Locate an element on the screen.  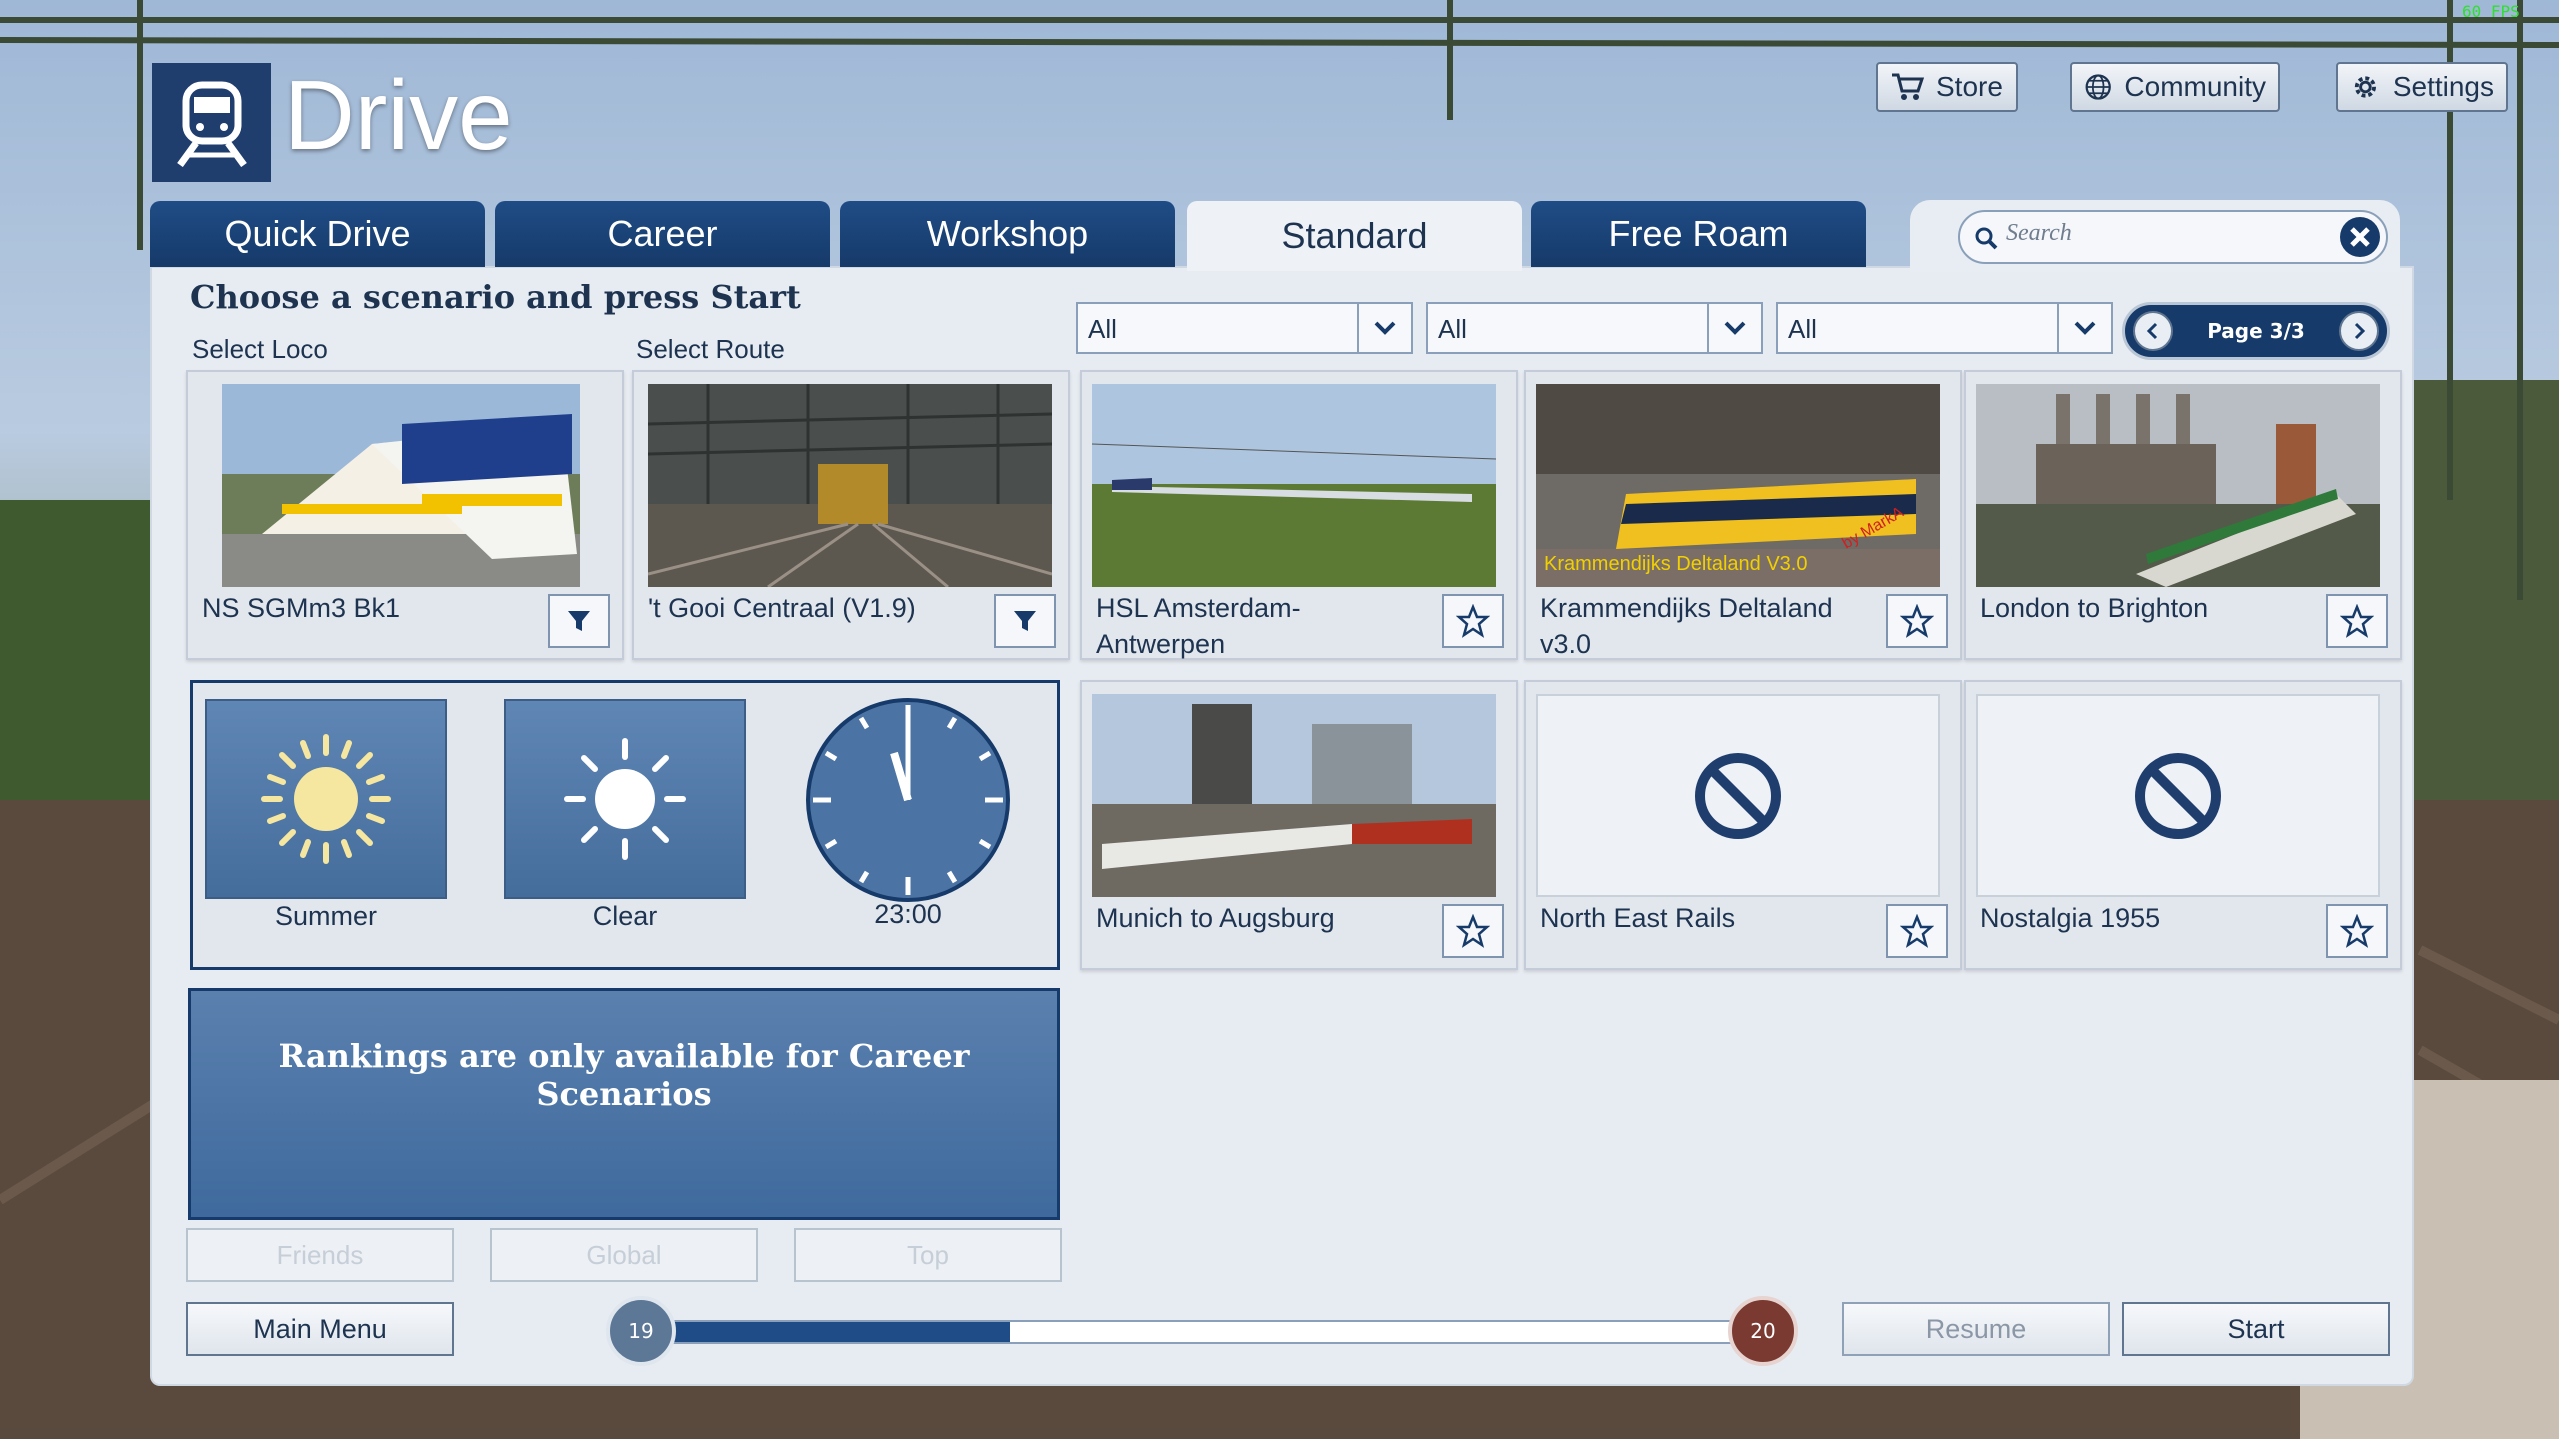
tab-quick-drive: Quick Drive is located at coordinates (317, 234).